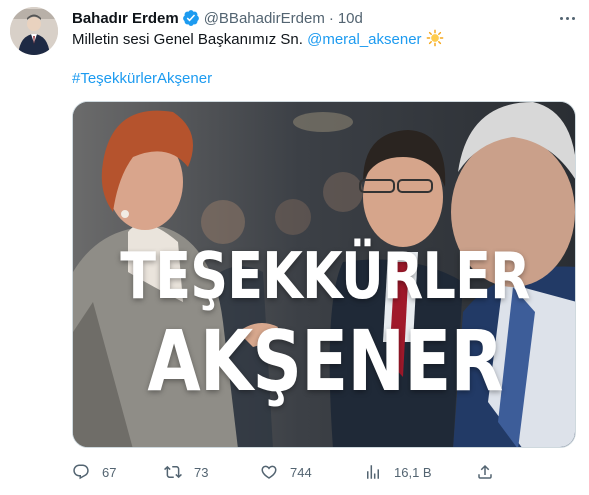 The image size is (589, 495). What do you see at coordinates (434, 38) in the screenshot?
I see `sun-icon` at bounding box center [434, 38].